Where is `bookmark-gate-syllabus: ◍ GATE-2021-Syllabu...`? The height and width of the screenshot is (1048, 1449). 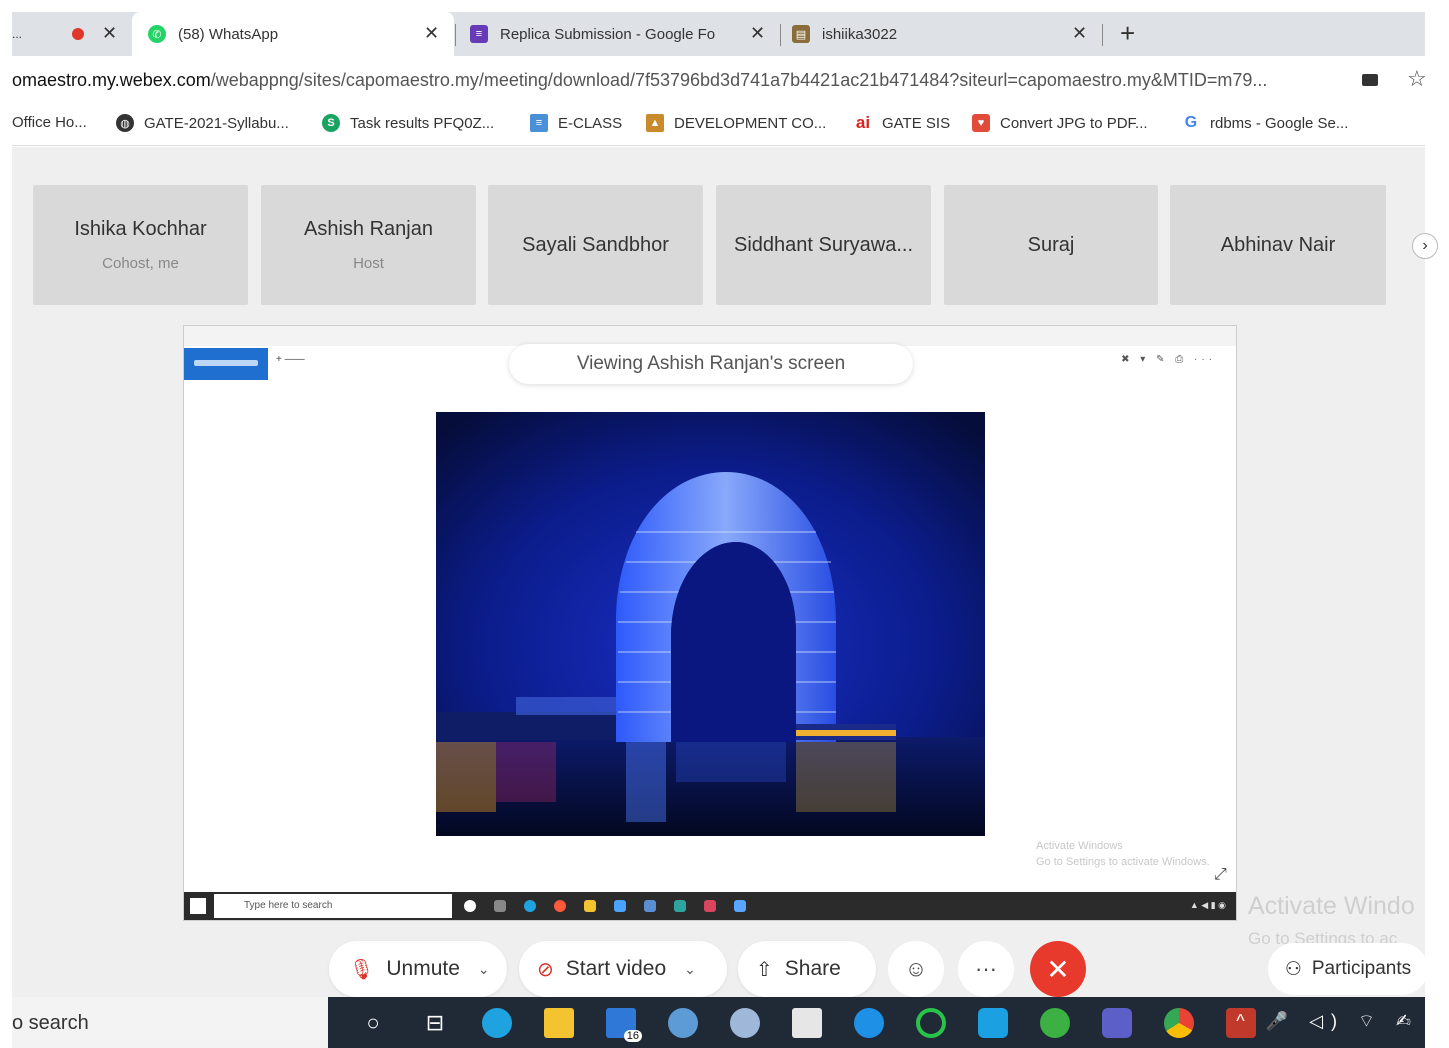
bookmark-gate-syllabus: ◍ GATE-2021-Syllabu... is located at coordinates (202, 123).